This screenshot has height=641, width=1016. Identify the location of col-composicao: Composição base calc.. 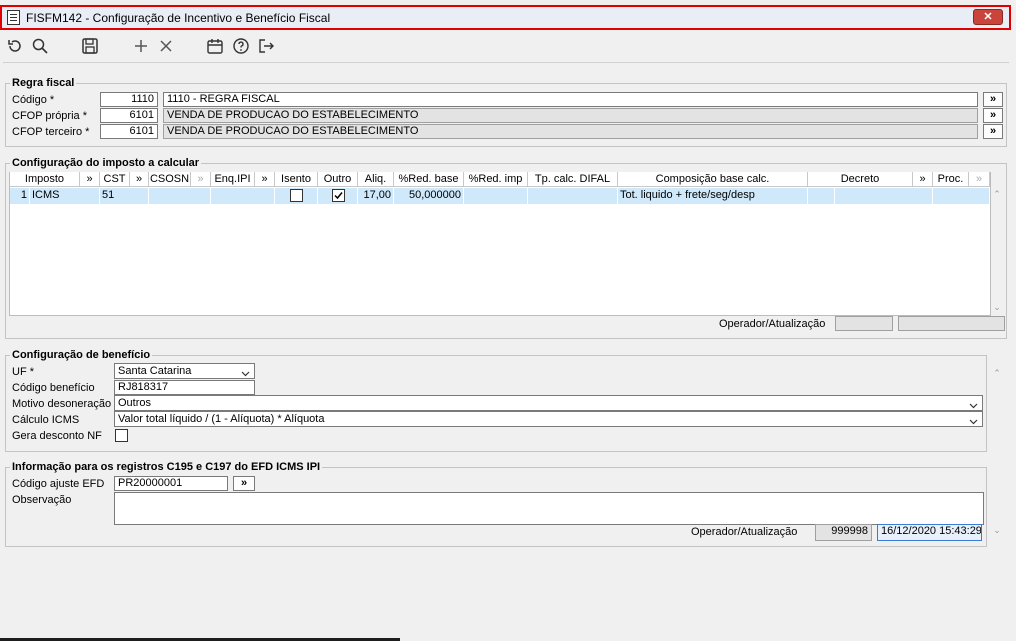
(713, 179).